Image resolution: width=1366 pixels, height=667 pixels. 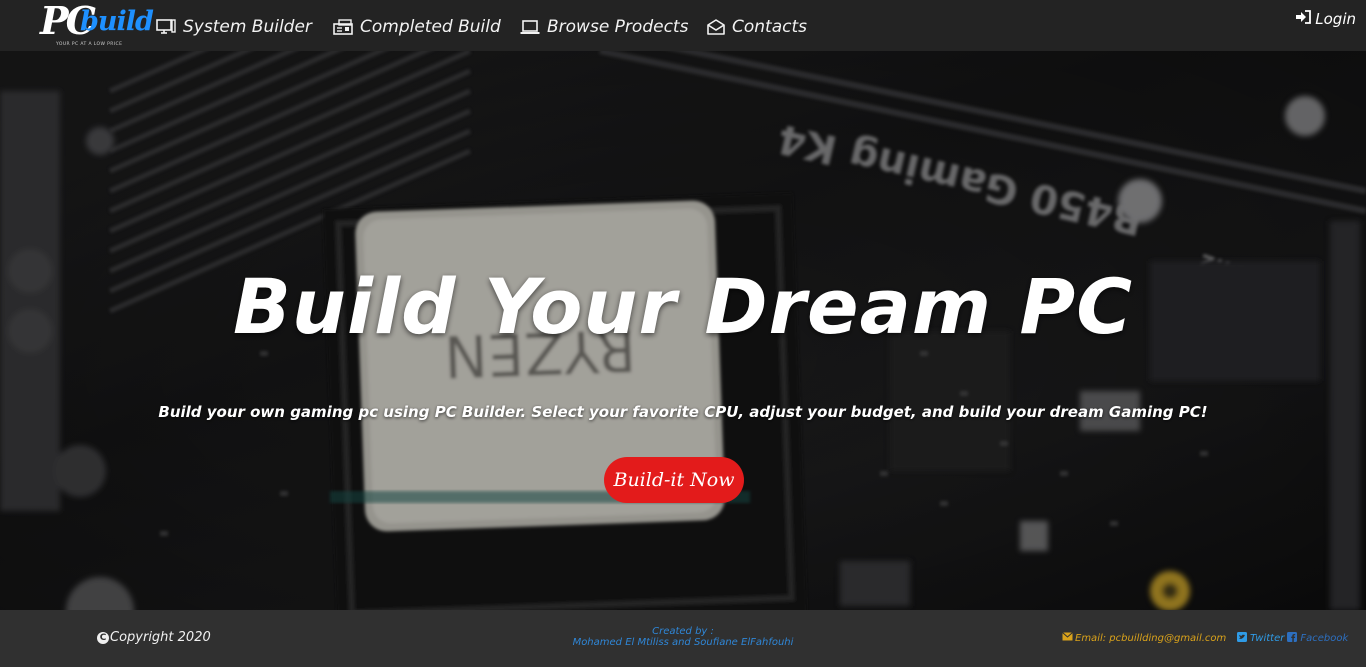 What do you see at coordinates (1151, 638) in the screenshot?
I see `email-text: Email: pcbuillding@gmail.com` at bounding box center [1151, 638].